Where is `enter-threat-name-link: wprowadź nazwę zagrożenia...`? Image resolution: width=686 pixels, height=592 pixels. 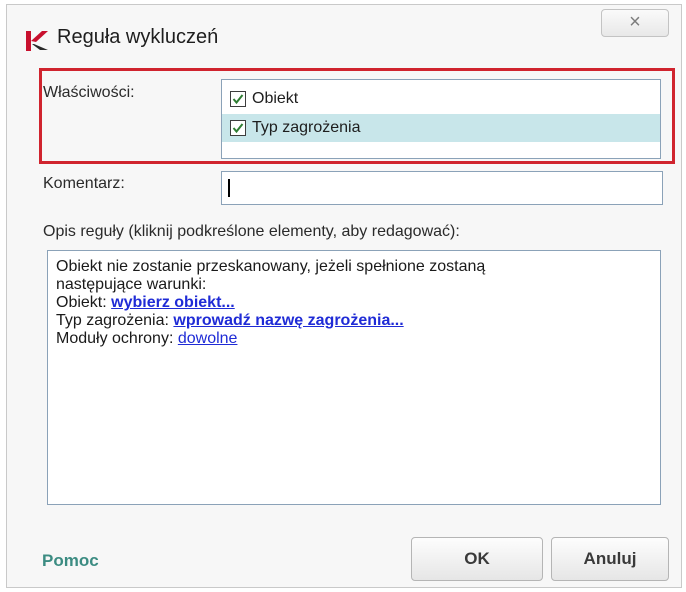
enter-threat-name-link: wprowadź nazwę zagrożenia... is located at coordinates (288, 320).